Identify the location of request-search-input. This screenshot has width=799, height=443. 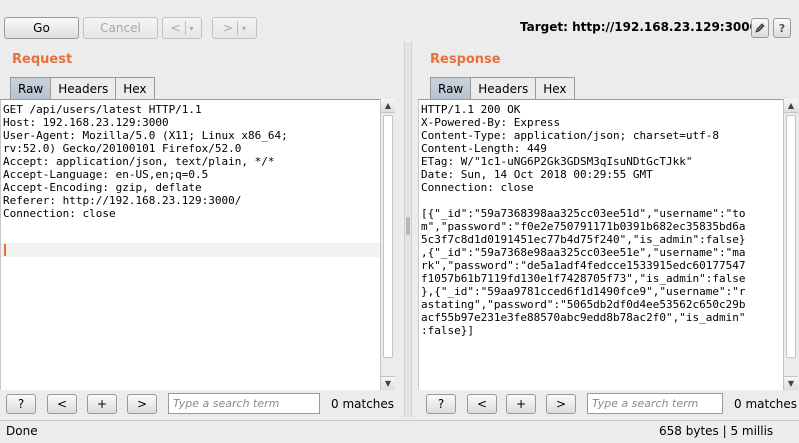
(244, 403).